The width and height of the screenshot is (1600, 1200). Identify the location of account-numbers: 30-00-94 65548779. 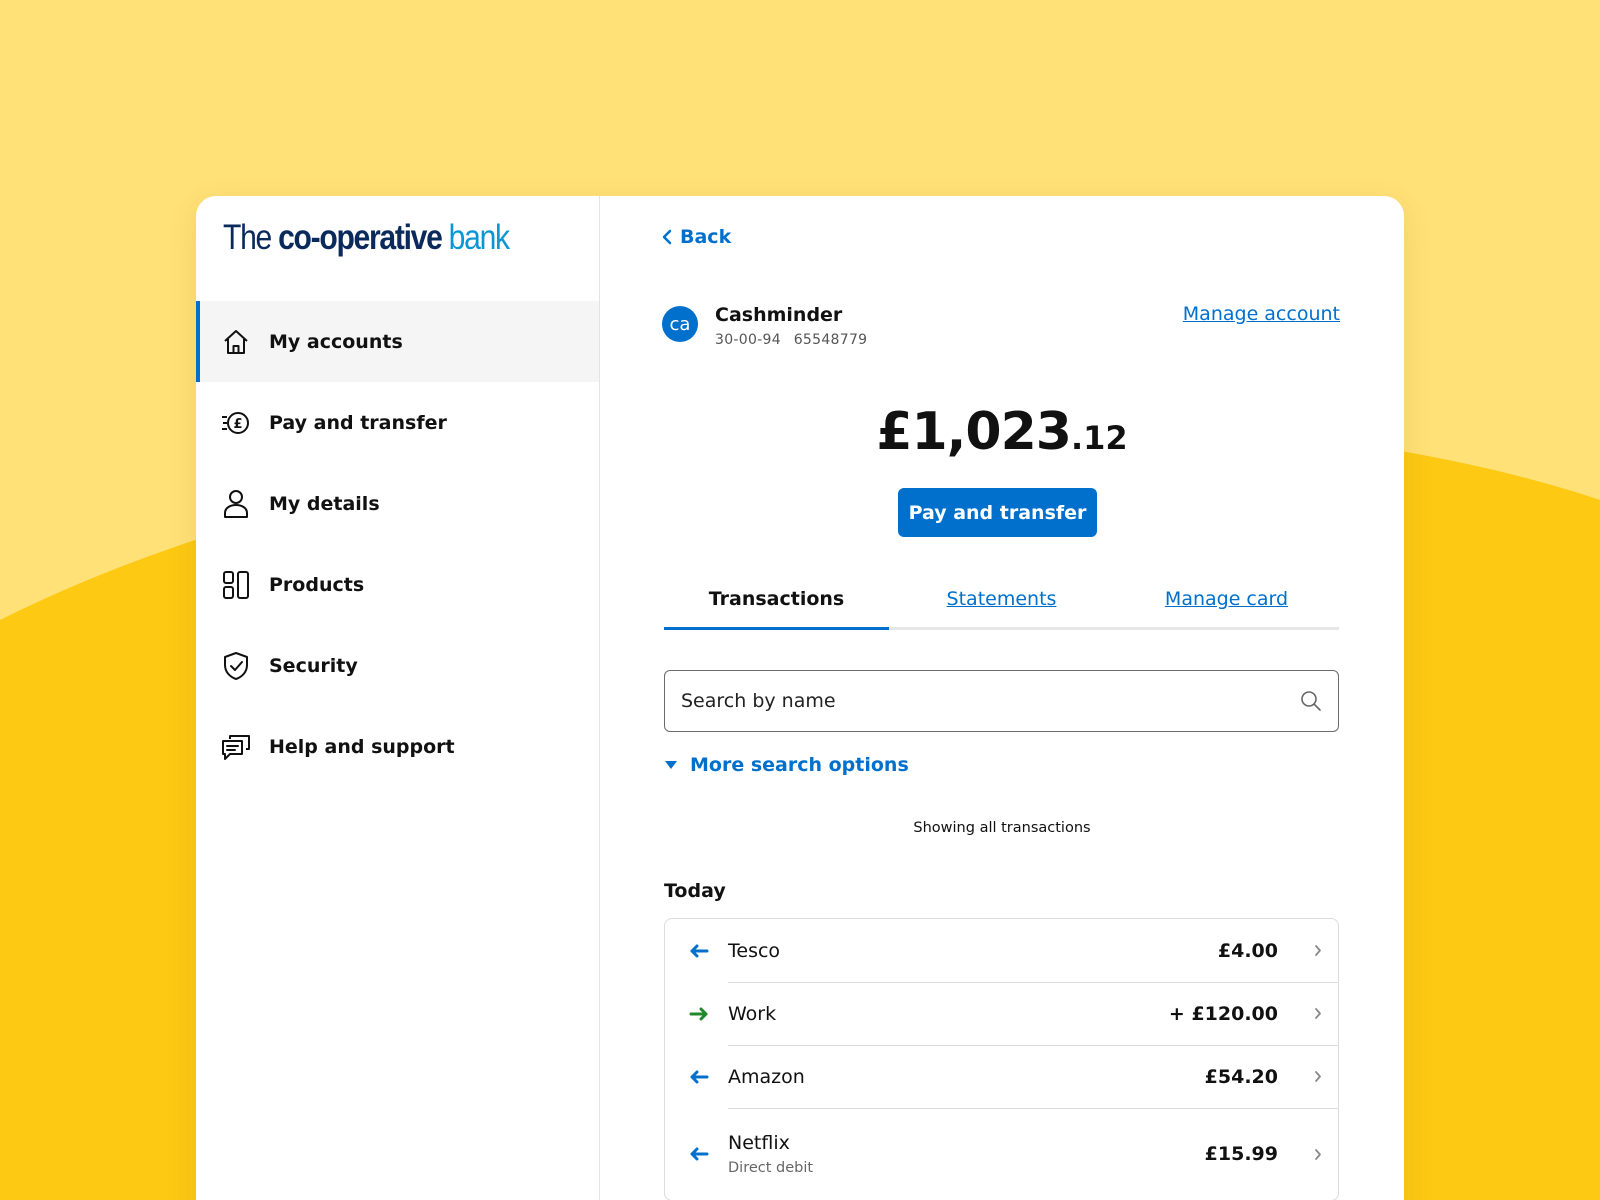
(791, 340).